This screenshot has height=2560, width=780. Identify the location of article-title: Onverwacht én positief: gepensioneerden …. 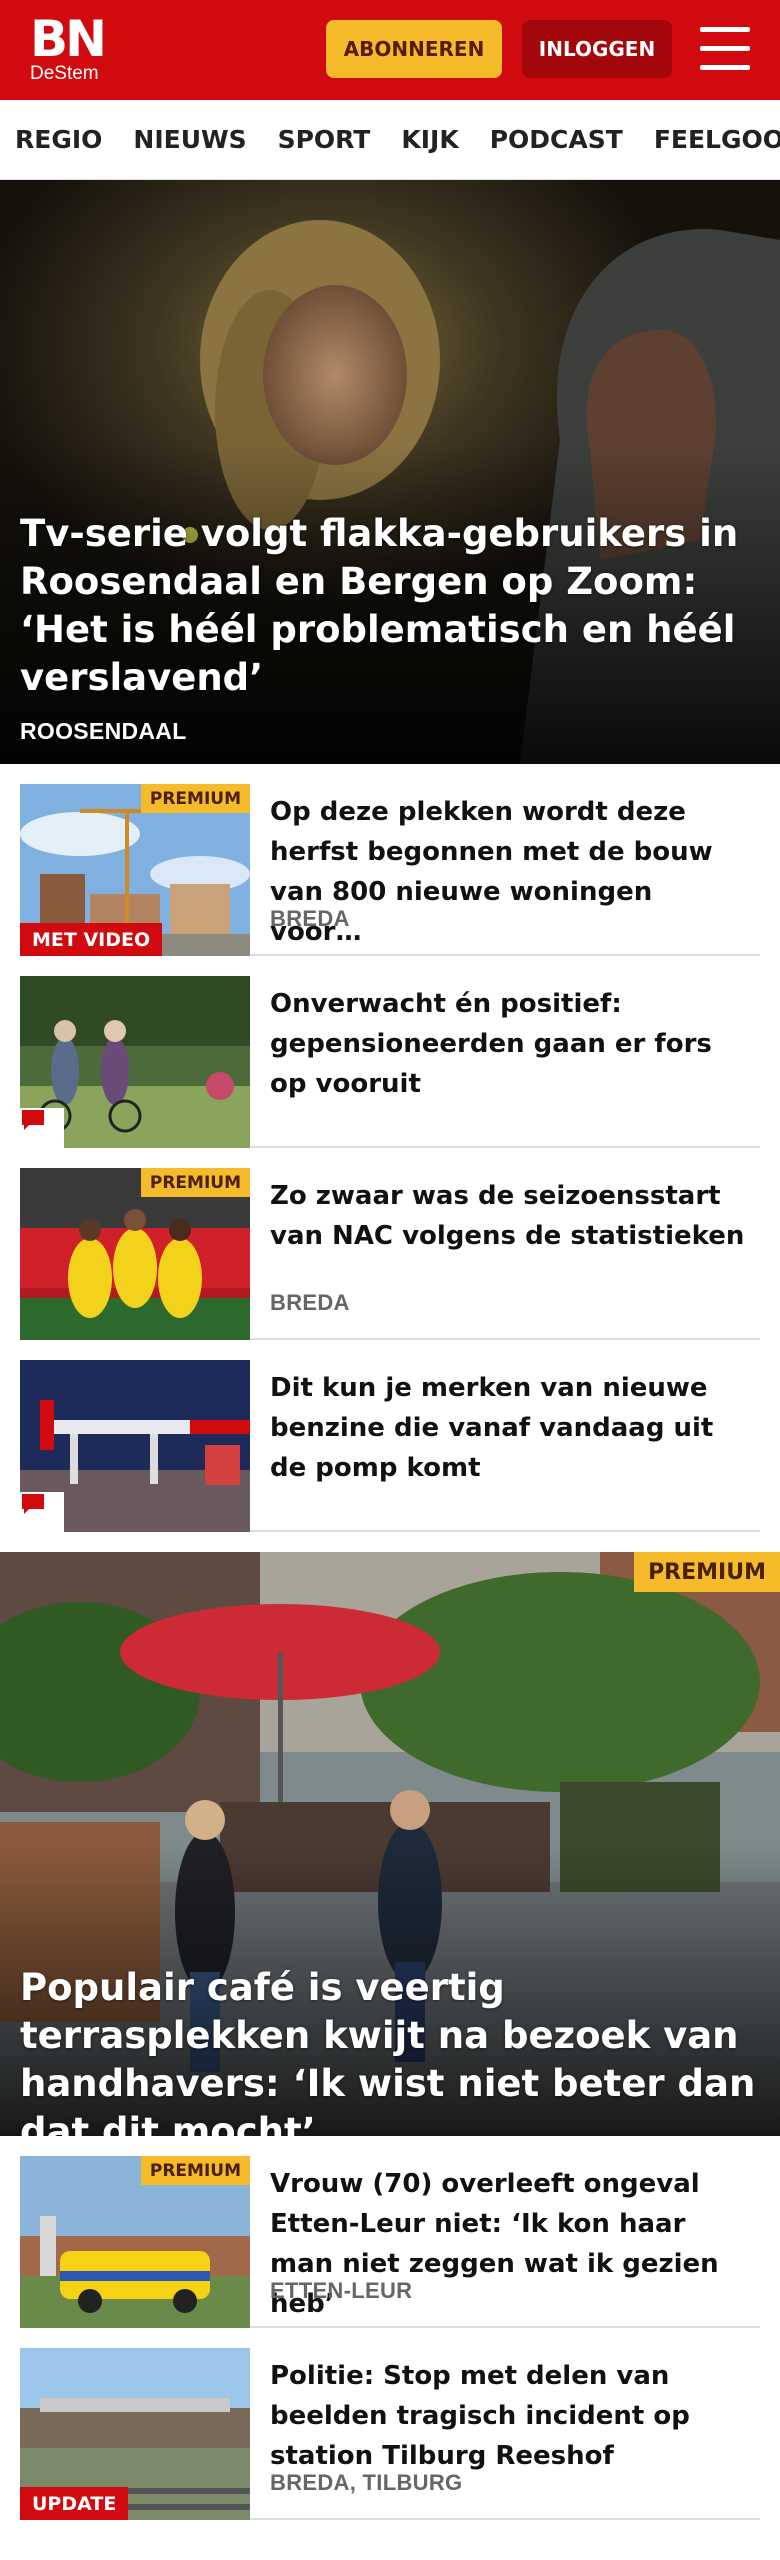
(510, 1044).